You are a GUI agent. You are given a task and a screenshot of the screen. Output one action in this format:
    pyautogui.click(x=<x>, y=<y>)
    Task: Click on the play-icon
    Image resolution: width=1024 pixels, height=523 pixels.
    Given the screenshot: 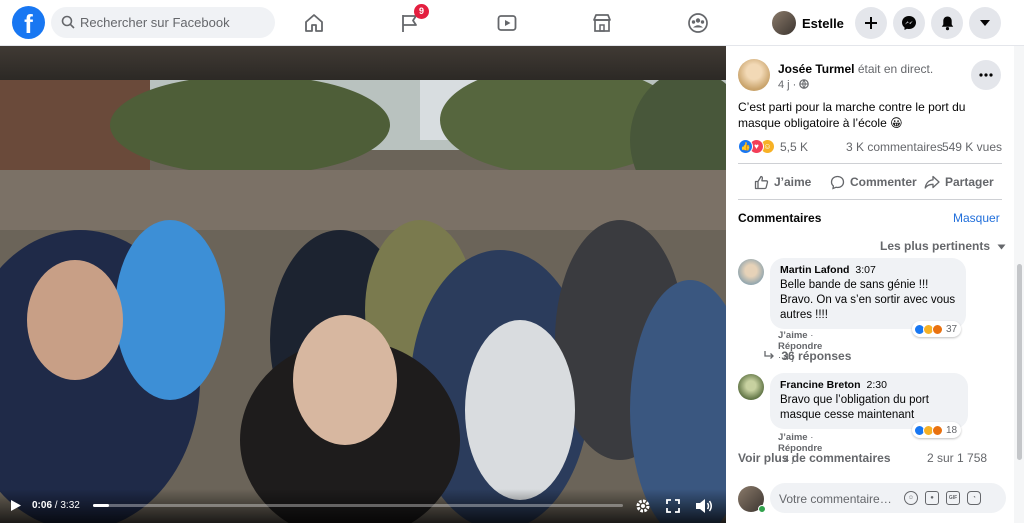 What is the action you would take?
    pyautogui.click(x=16, y=505)
    